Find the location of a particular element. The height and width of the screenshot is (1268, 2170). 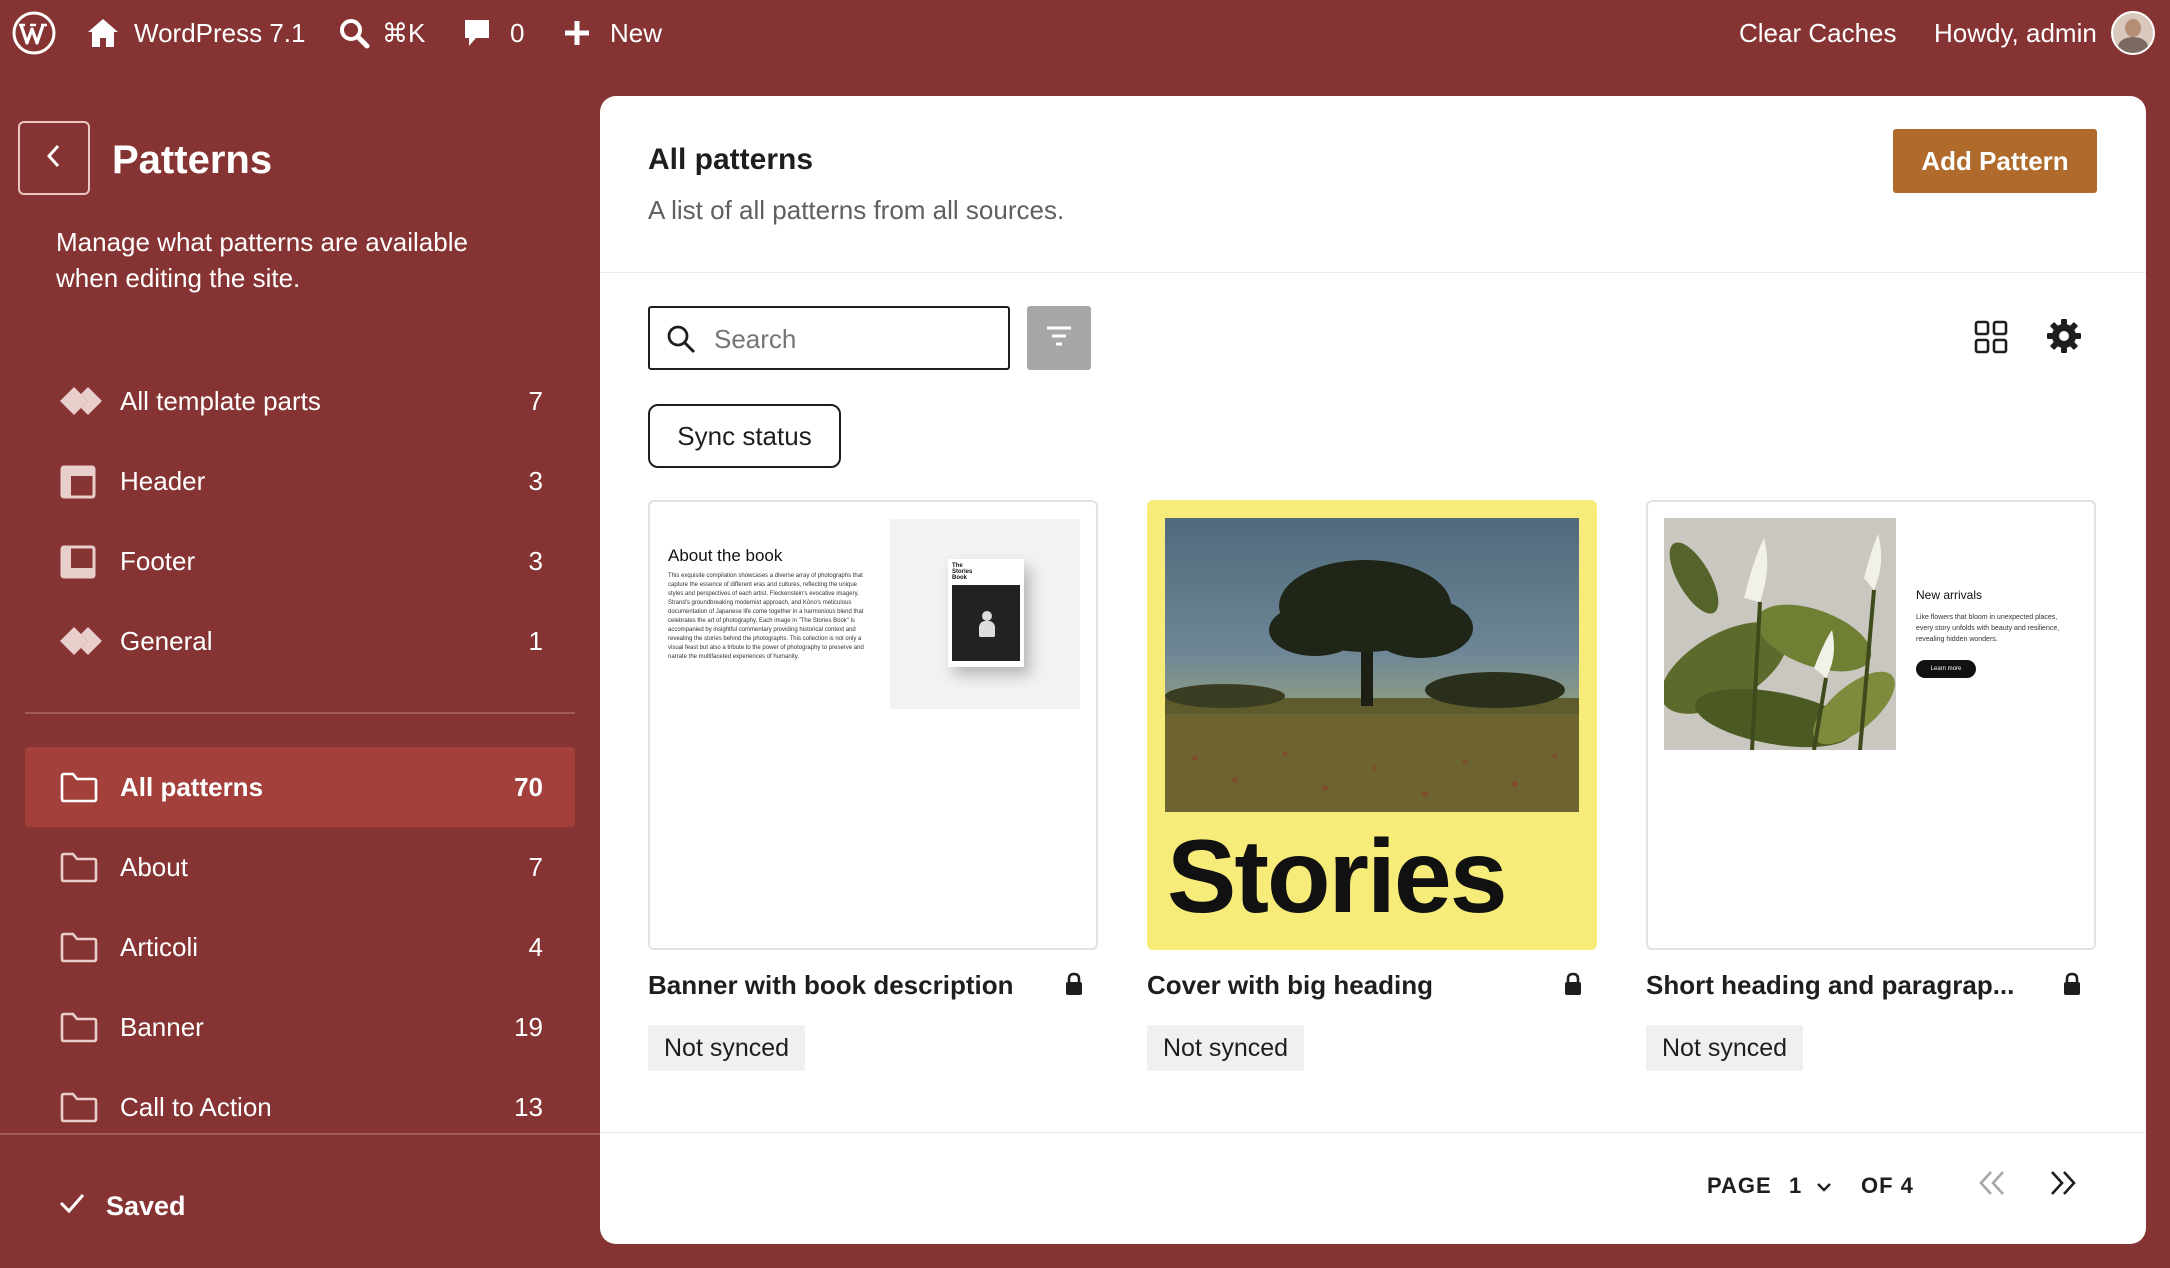

sidebar-item-count: 13 is located at coordinates (528, 1106).